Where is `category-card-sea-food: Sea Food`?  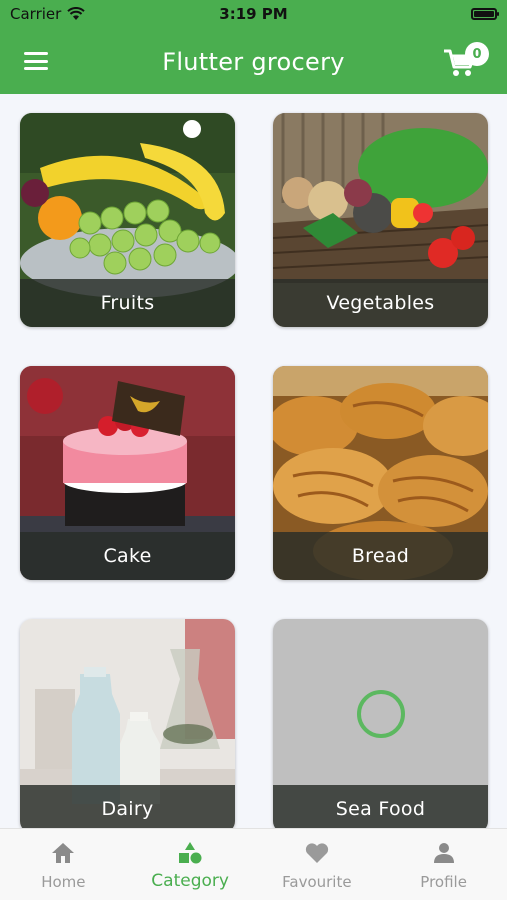 category-card-sea-food: Sea Food is located at coordinates (380, 726).